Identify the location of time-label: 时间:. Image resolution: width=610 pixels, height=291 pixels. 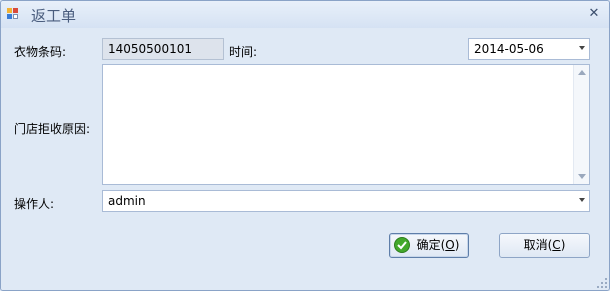
(243, 52).